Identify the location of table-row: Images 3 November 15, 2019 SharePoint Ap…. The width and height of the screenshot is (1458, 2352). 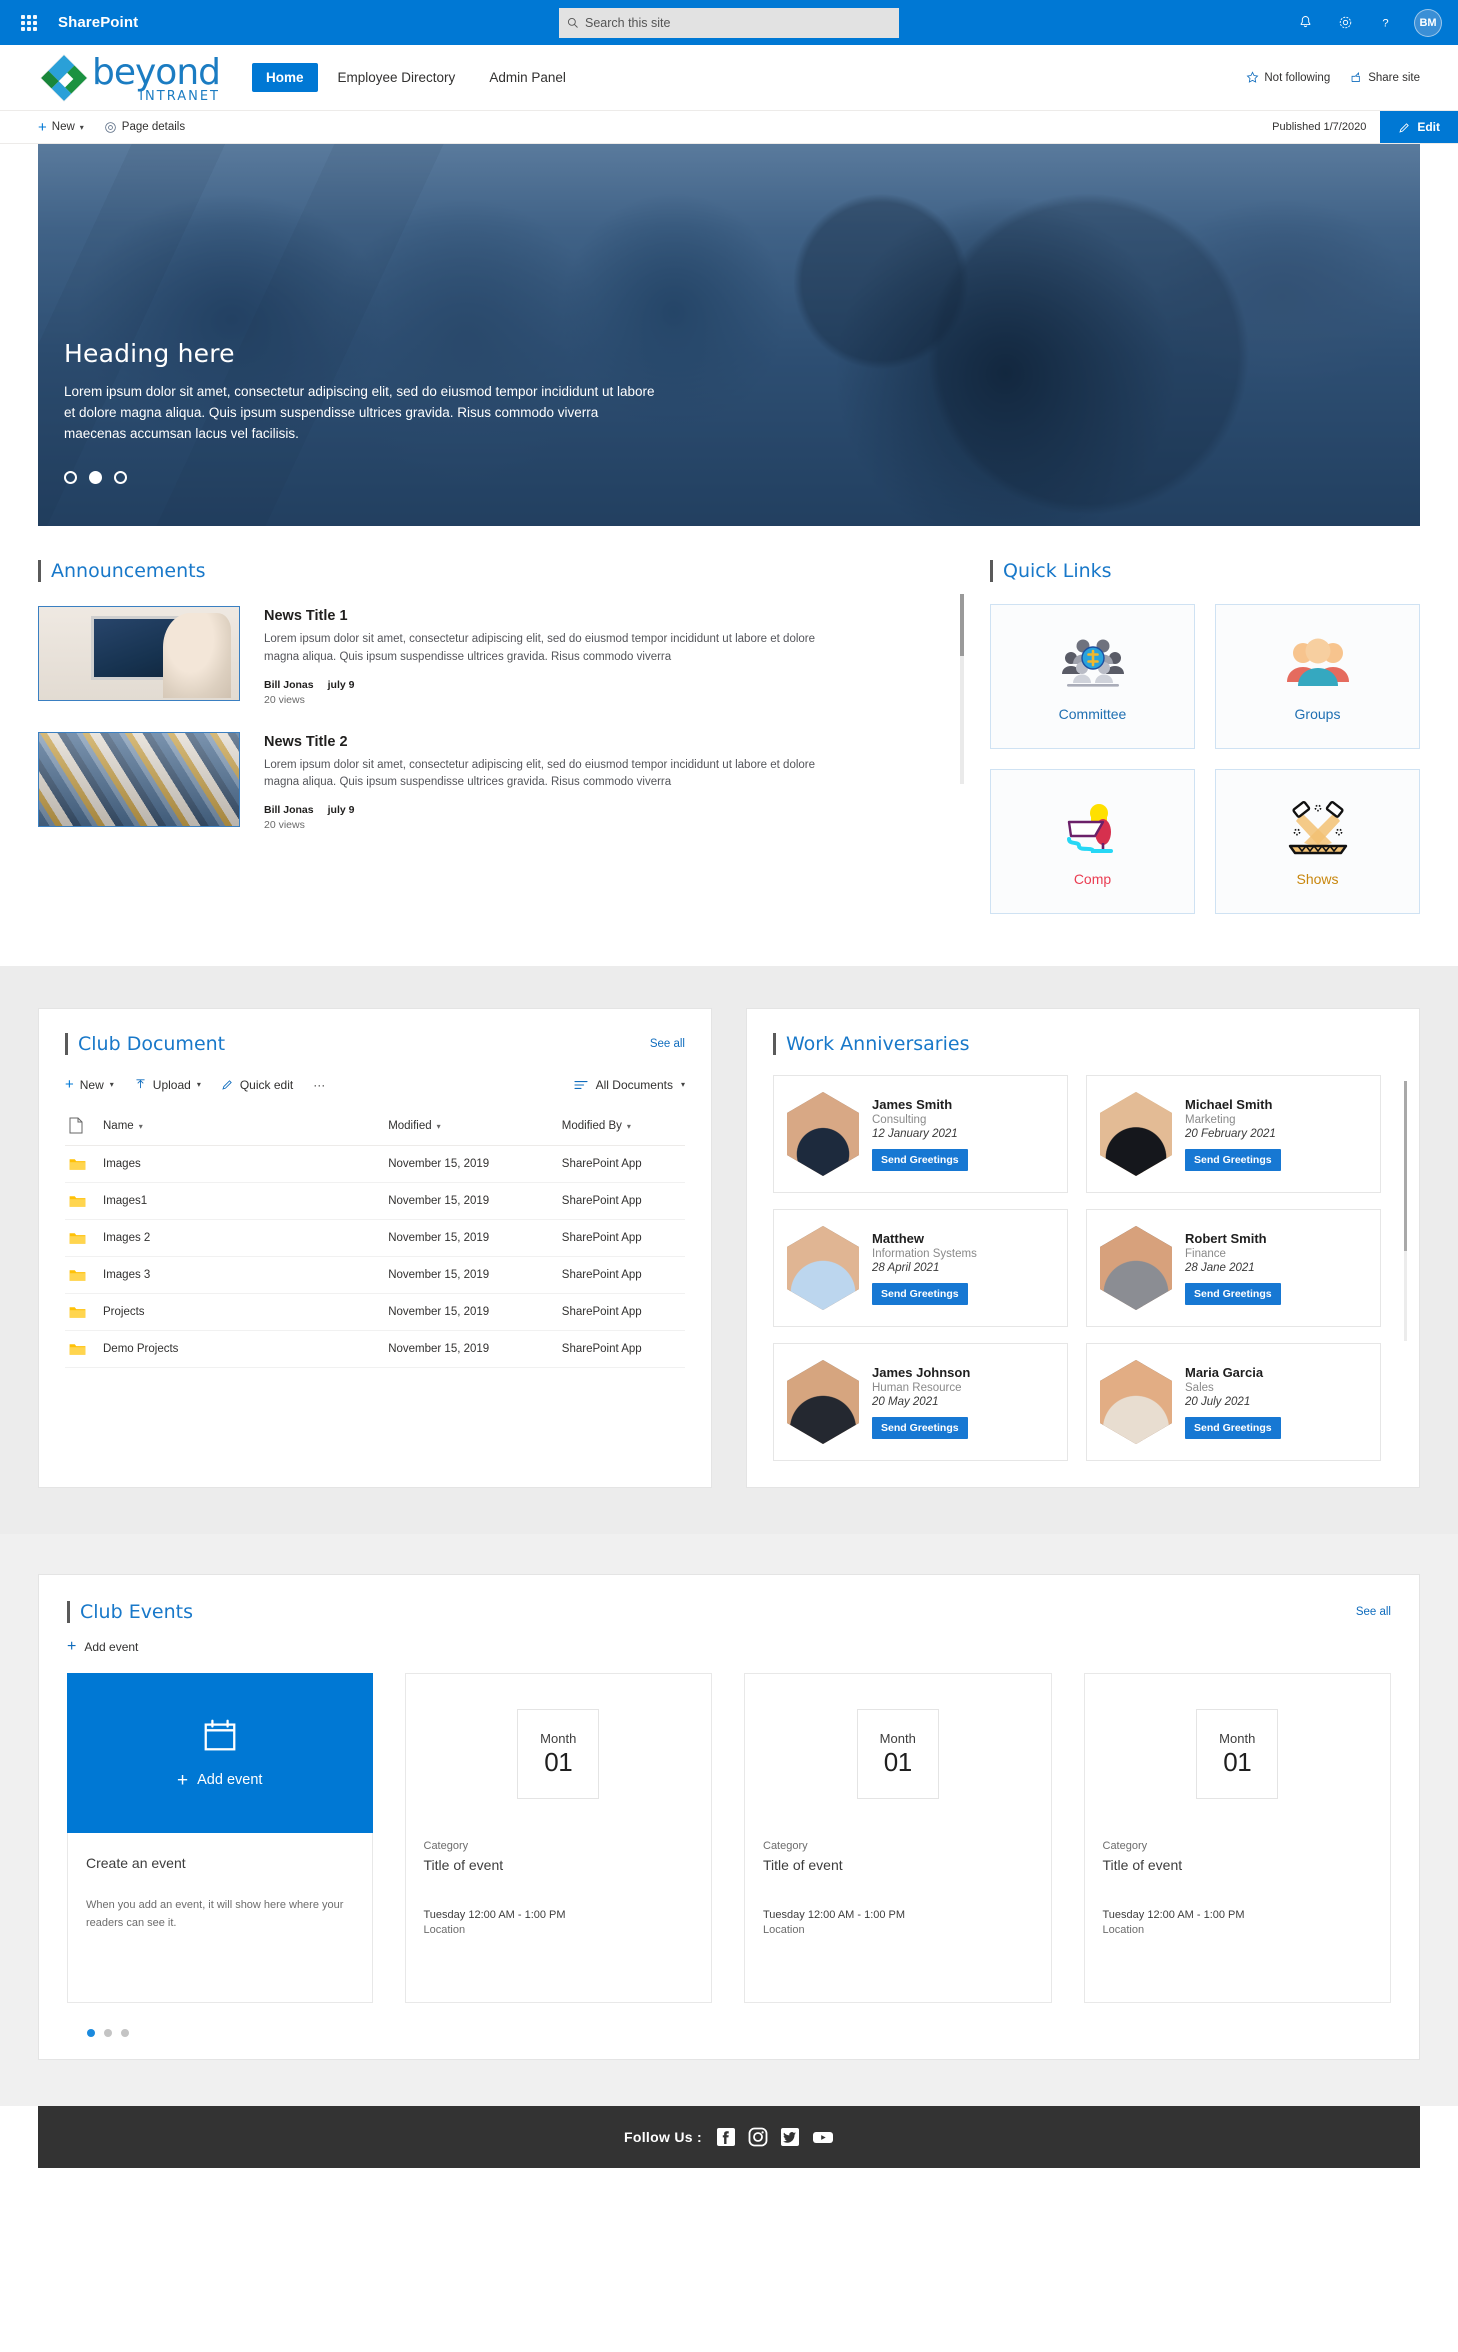
(375, 1275).